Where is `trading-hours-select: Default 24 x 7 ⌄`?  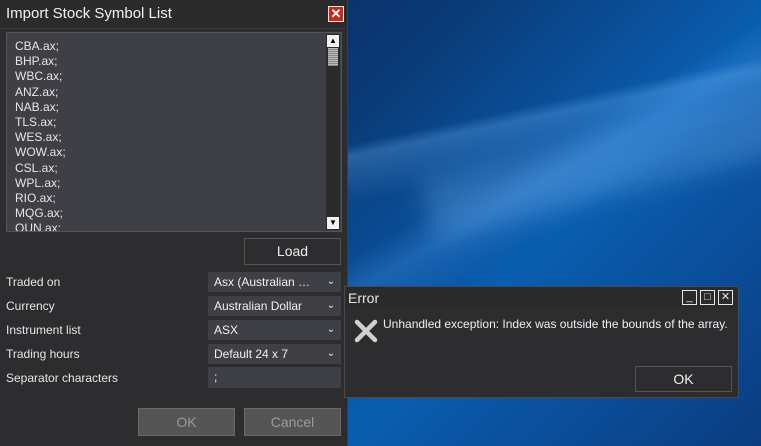
trading-hours-select: Default 24 x 7 ⌄ is located at coordinates (274, 354).